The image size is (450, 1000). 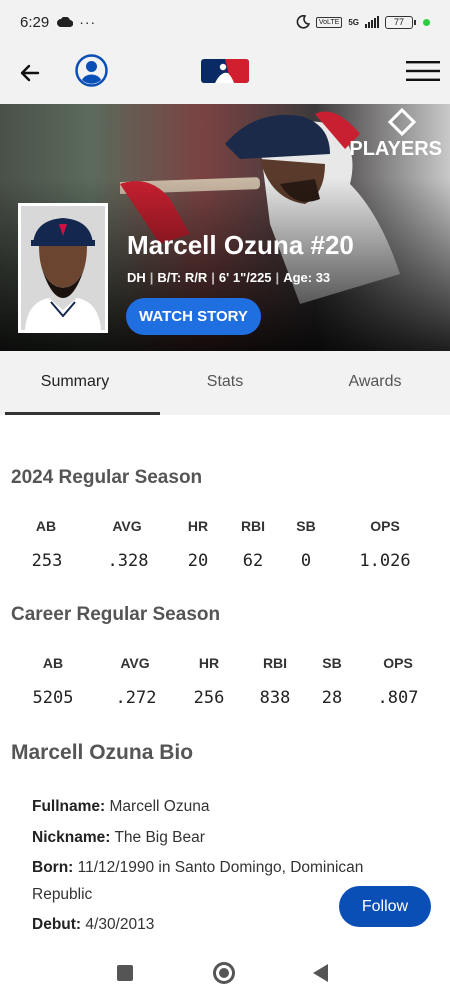 What do you see at coordinates (159, 806) in the screenshot?
I see `bio-fullname-value: Marcell Ozuna` at bounding box center [159, 806].